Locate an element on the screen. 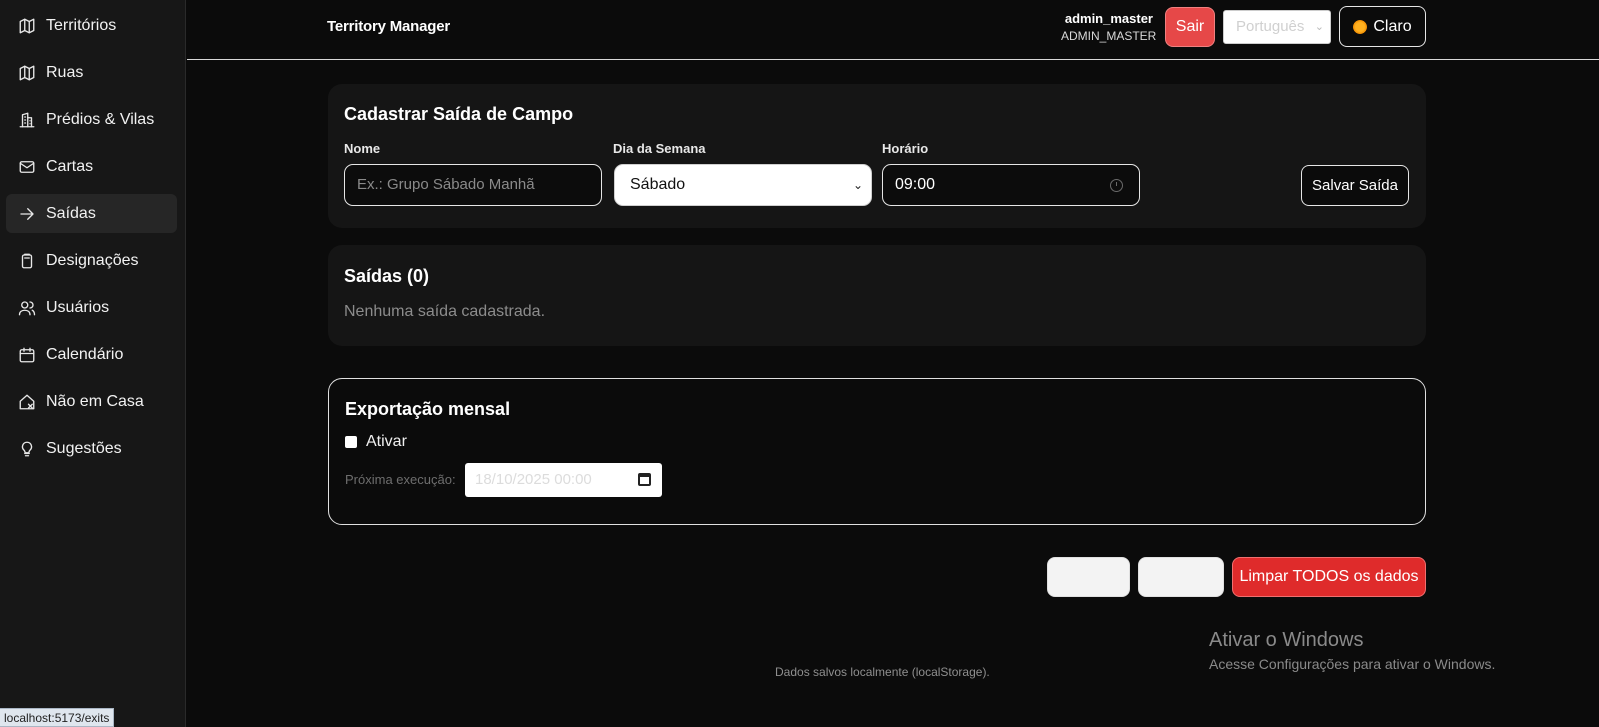 Image resolution: width=1599 pixels, height=727 pixels. sidebar-item-label: Territórios is located at coordinates (81, 25).